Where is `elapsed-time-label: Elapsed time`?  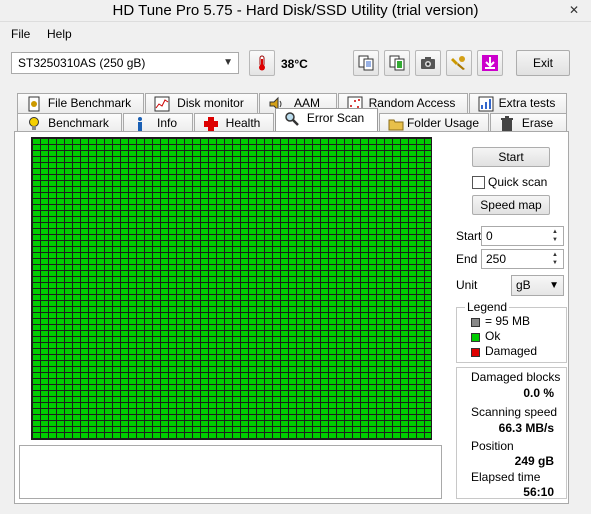
elapsed-time-label: Elapsed time is located at coordinates (506, 477).